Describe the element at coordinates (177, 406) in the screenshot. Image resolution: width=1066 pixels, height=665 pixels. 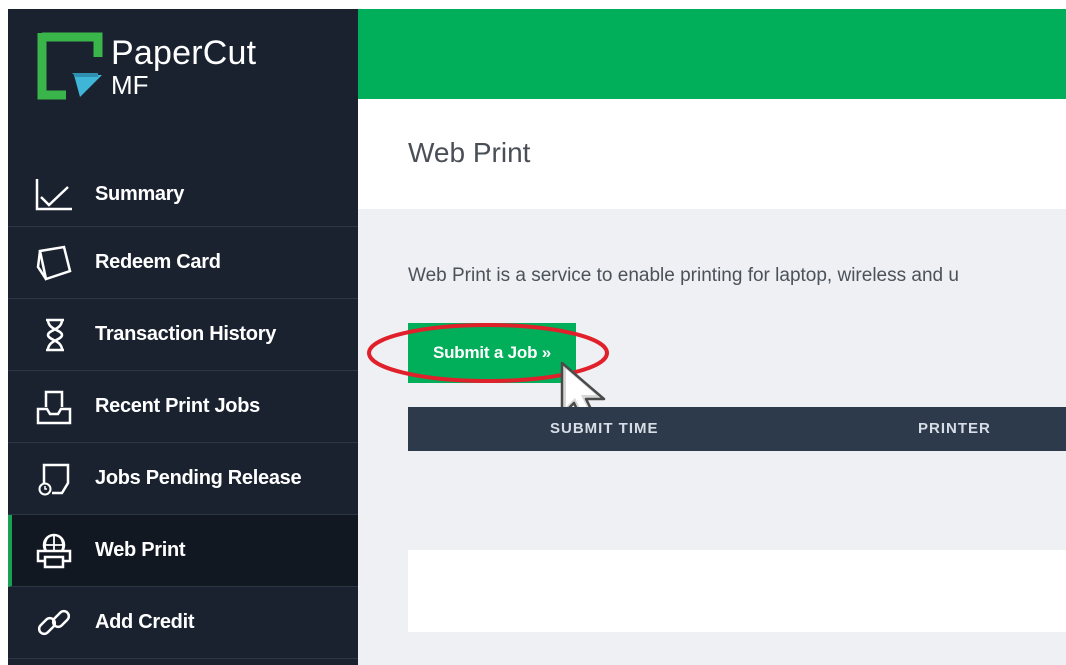
I see `sidebar-item-label: Recent Print Jobs` at that location.